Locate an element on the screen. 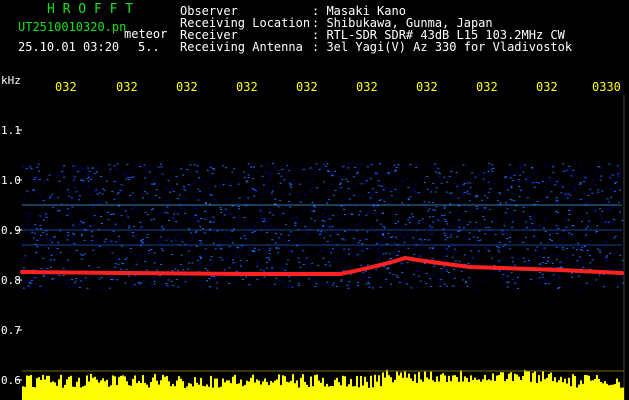 The image size is (629, 400). audio-level-bars is located at coordinates (323, 384).